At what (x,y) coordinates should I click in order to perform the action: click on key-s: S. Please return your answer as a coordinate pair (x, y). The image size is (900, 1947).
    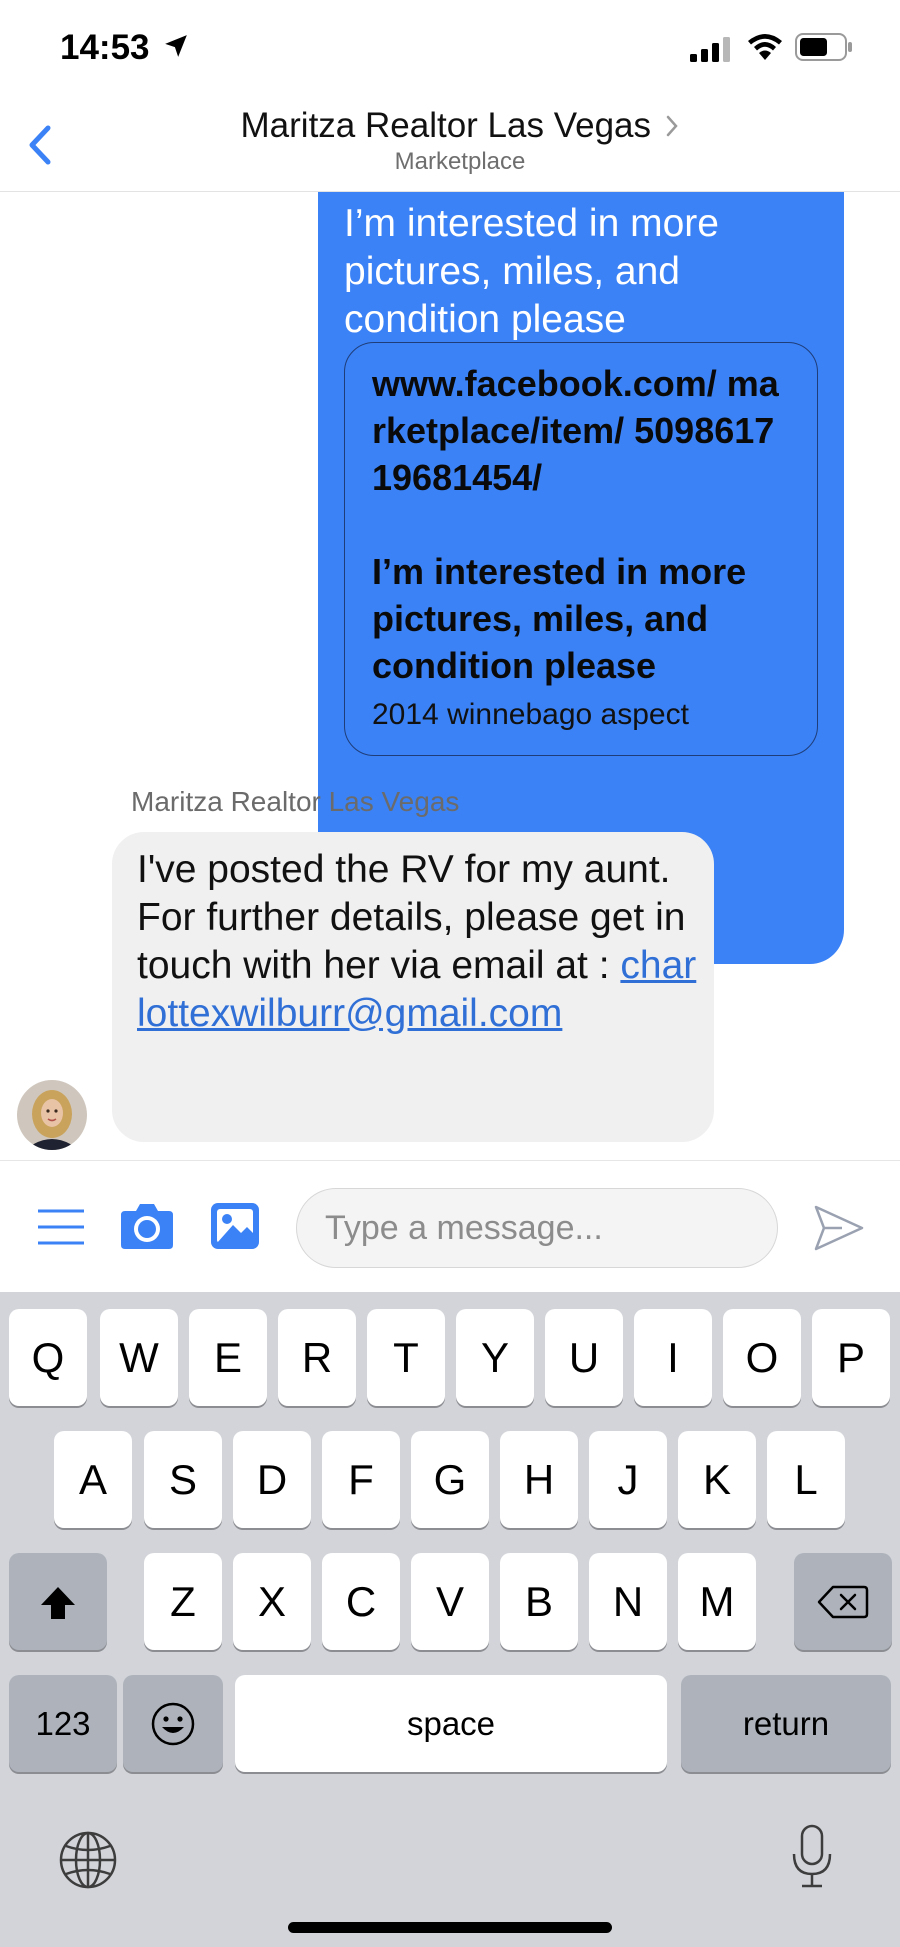
    Looking at the image, I should click on (183, 1479).